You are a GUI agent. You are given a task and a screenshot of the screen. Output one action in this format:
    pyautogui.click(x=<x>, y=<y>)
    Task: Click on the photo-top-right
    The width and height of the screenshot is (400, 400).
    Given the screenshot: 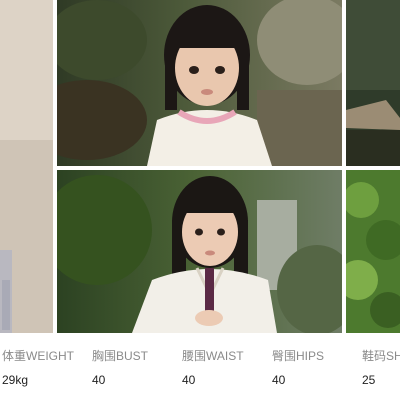 What is the action you would take?
    pyautogui.click(x=373, y=83)
    